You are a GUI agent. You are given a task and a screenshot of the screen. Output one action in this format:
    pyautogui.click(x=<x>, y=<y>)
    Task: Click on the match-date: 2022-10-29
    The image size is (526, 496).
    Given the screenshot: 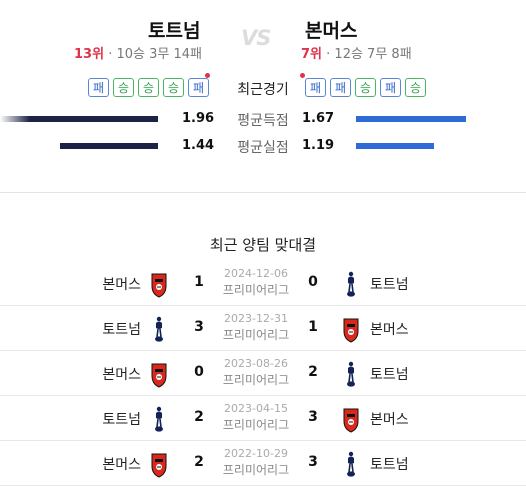 What is the action you would take?
    pyautogui.click(x=256, y=453)
    